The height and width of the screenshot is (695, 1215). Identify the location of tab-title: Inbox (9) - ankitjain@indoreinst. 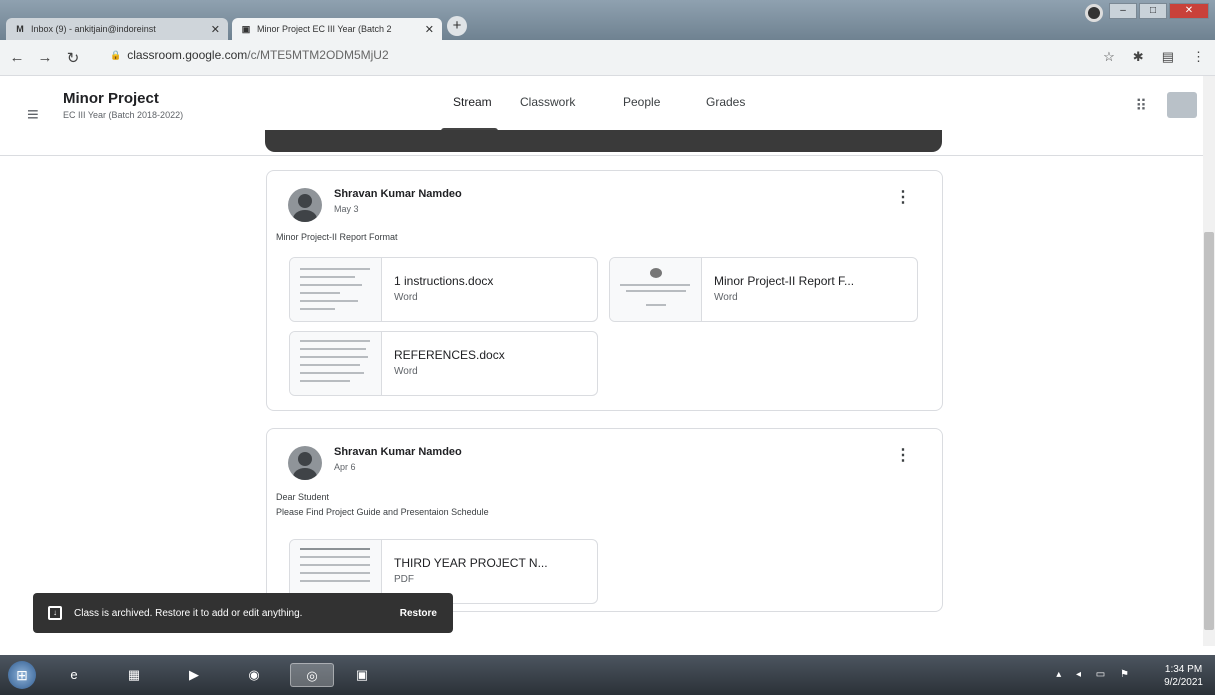
(93, 29).